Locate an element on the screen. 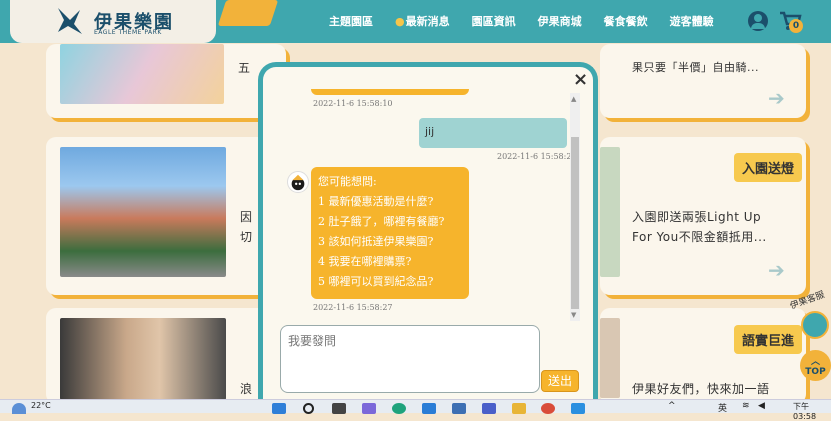  bot-option-3: 3 該如何抵達伊果樂園? is located at coordinates (390, 242).